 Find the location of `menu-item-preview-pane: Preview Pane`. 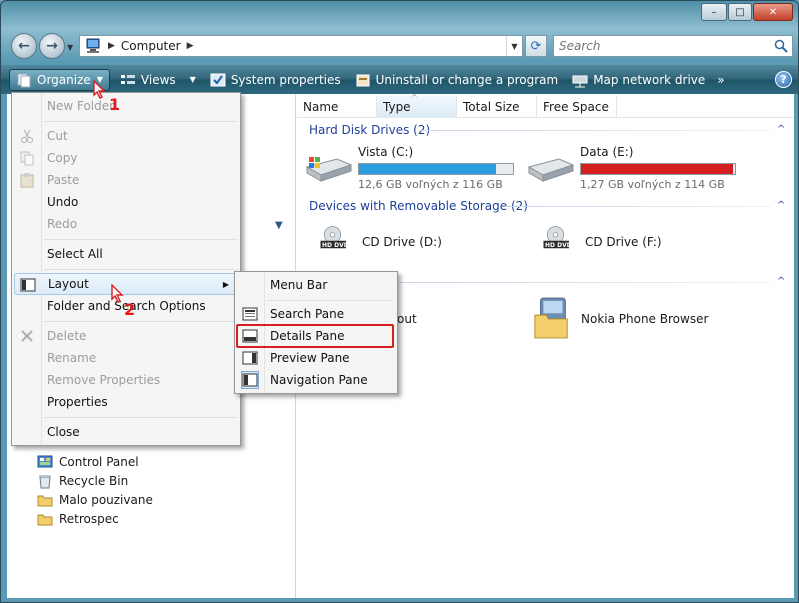

menu-item-preview-pane: Preview Pane is located at coordinates (316, 358).